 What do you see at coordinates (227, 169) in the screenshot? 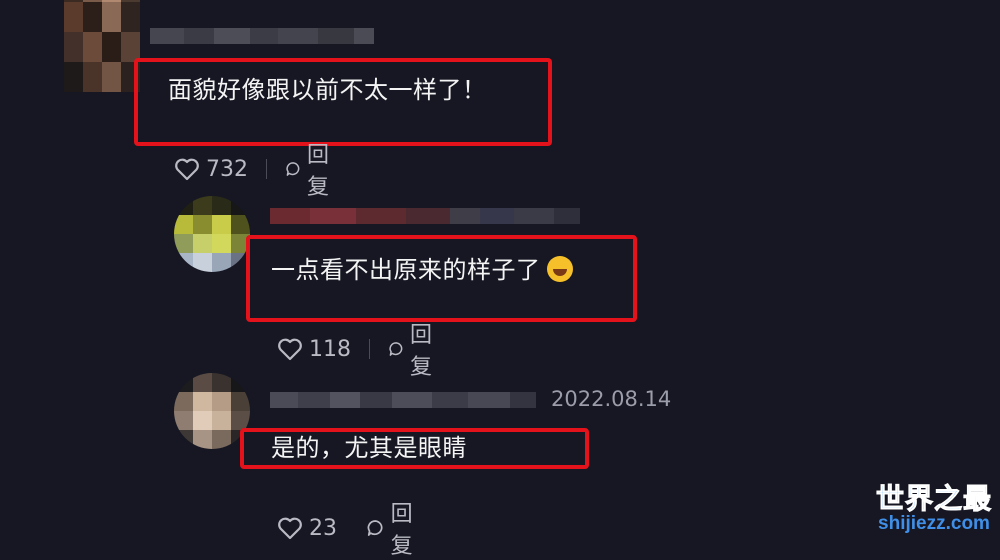
I see `like-count: 732` at bounding box center [227, 169].